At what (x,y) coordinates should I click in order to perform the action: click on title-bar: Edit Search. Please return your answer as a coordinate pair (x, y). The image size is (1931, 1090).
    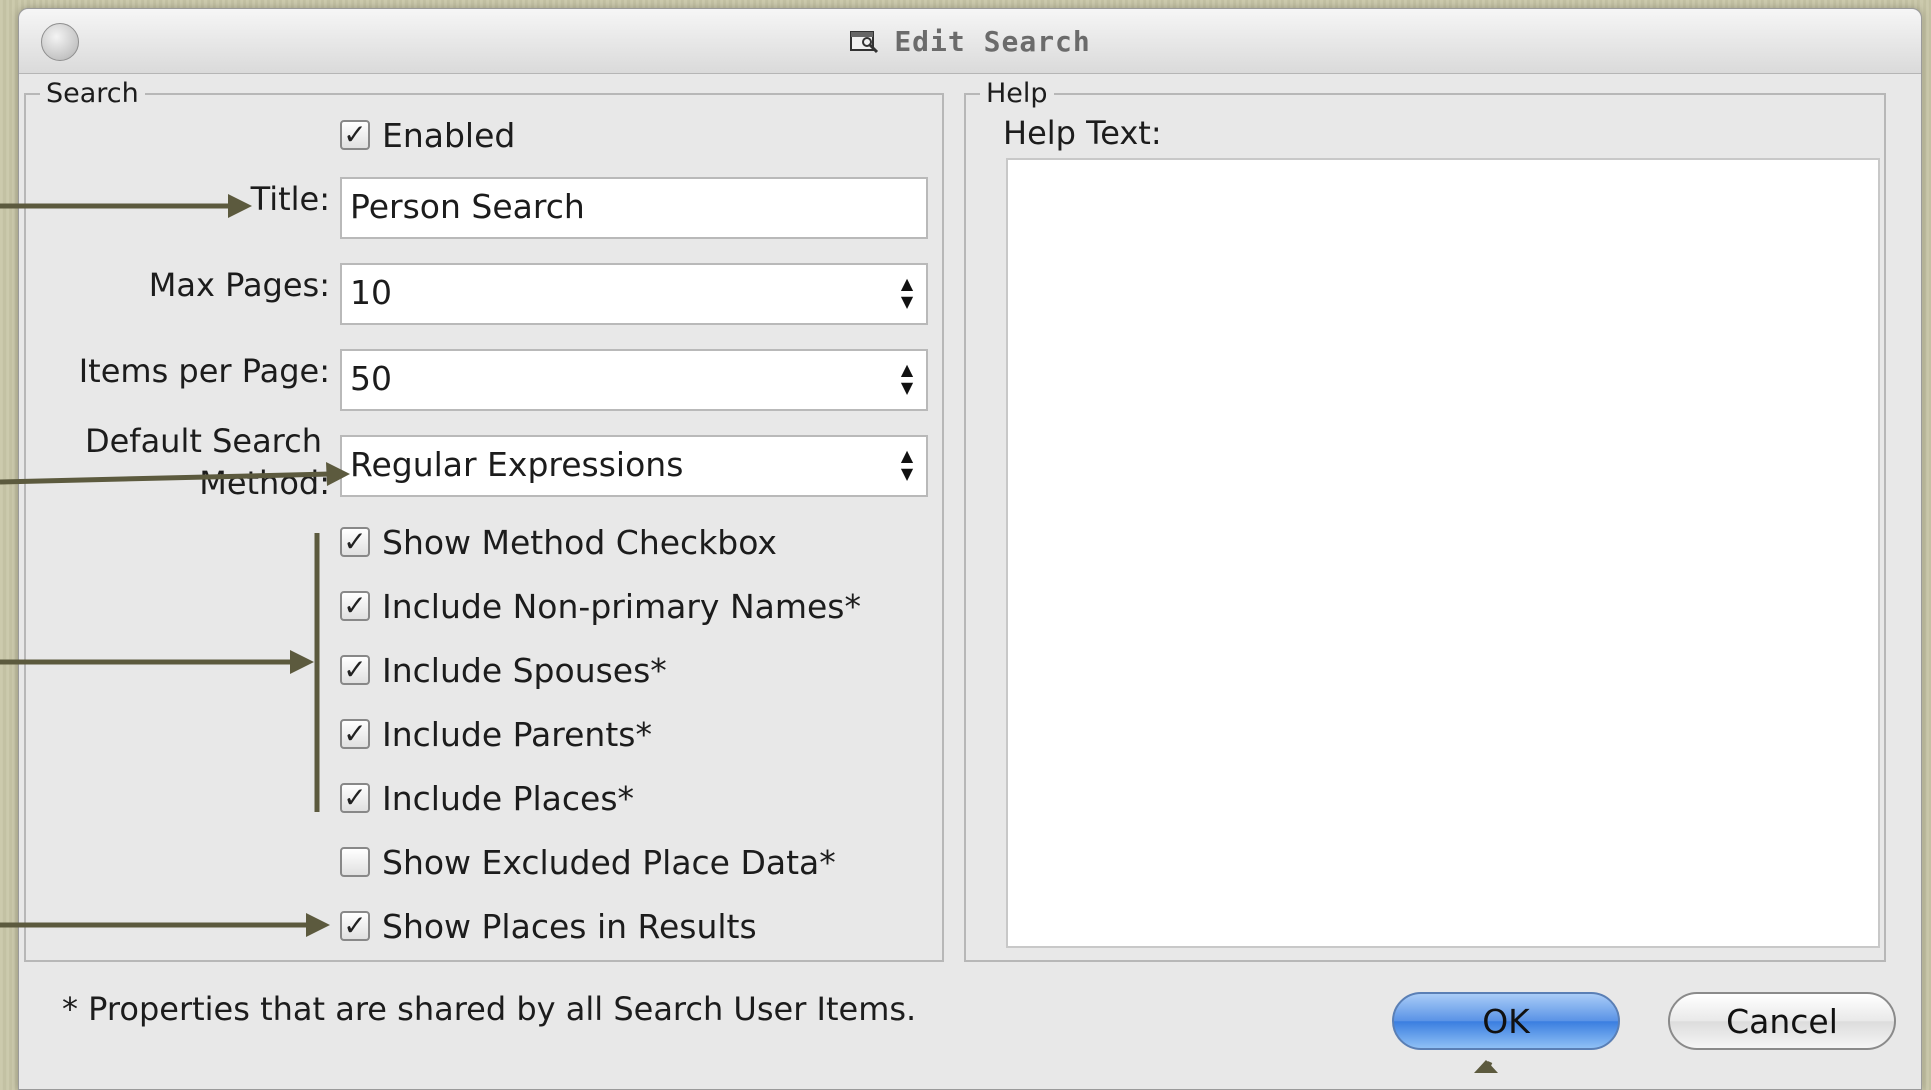
    Looking at the image, I should click on (970, 41).